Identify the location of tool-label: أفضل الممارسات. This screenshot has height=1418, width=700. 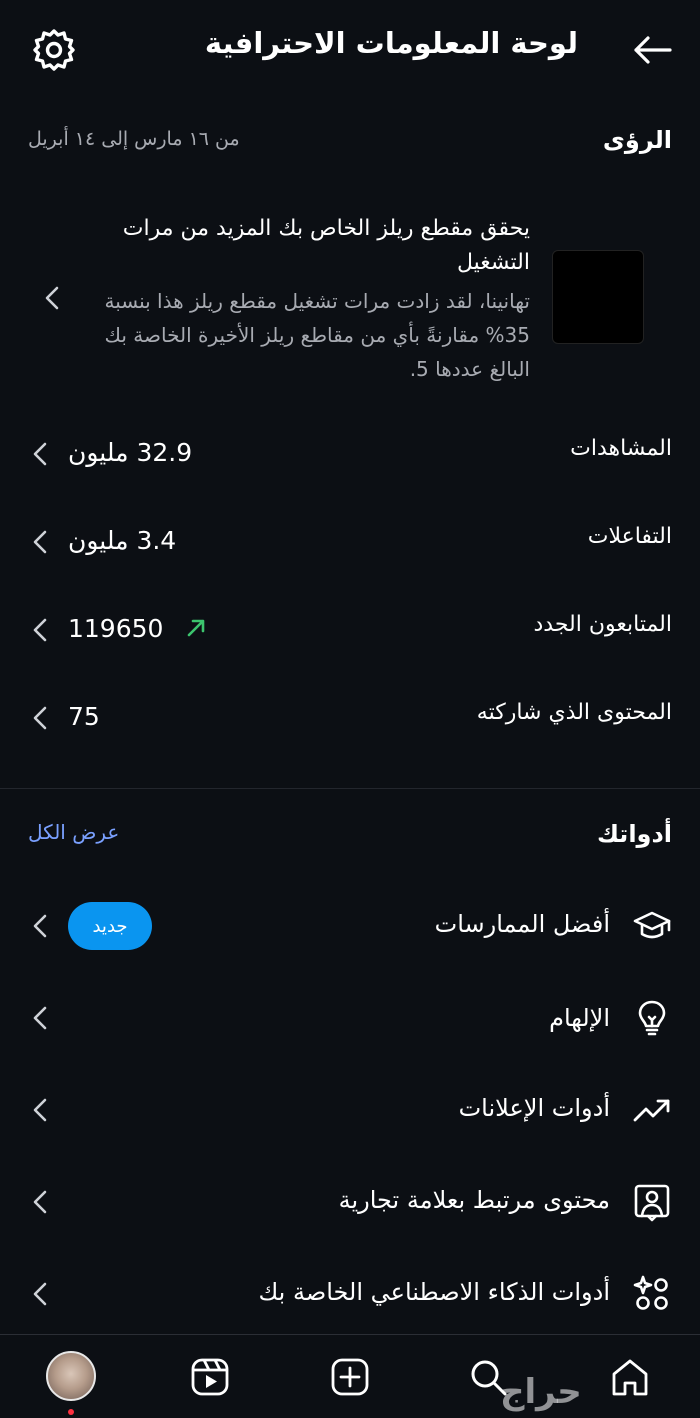
(522, 924).